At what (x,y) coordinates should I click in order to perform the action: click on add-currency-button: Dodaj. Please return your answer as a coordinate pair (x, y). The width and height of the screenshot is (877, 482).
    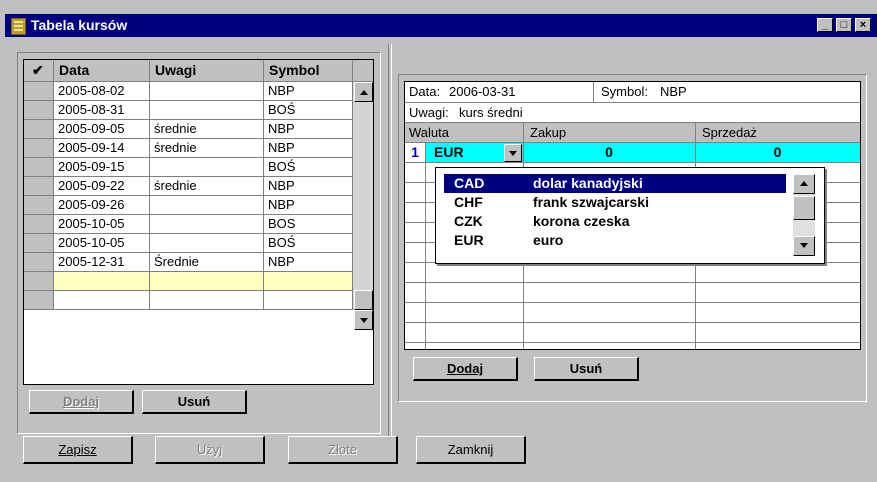
    Looking at the image, I should click on (465, 369).